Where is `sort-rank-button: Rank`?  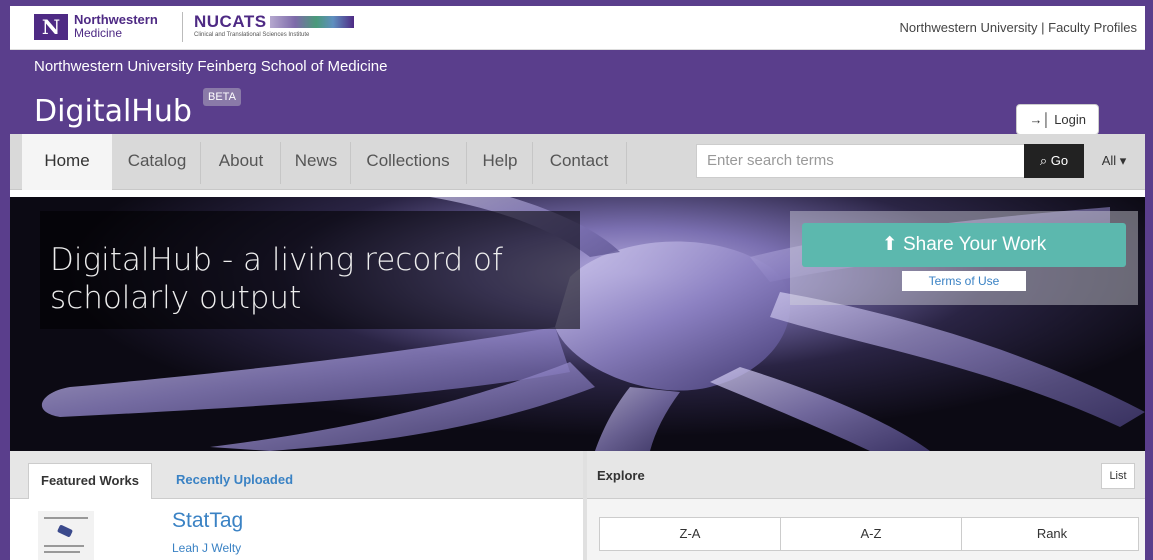
sort-rank-button: Rank is located at coordinates (1052, 534).